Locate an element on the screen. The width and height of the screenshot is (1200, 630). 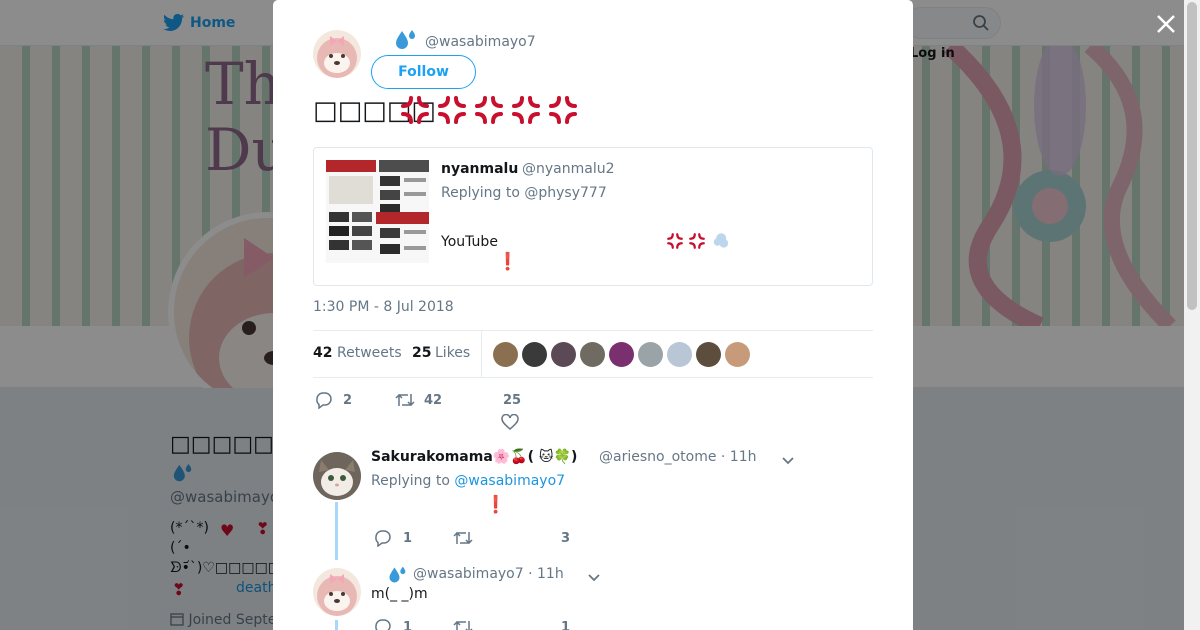
likes-label: Likes is located at coordinates (452, 353).